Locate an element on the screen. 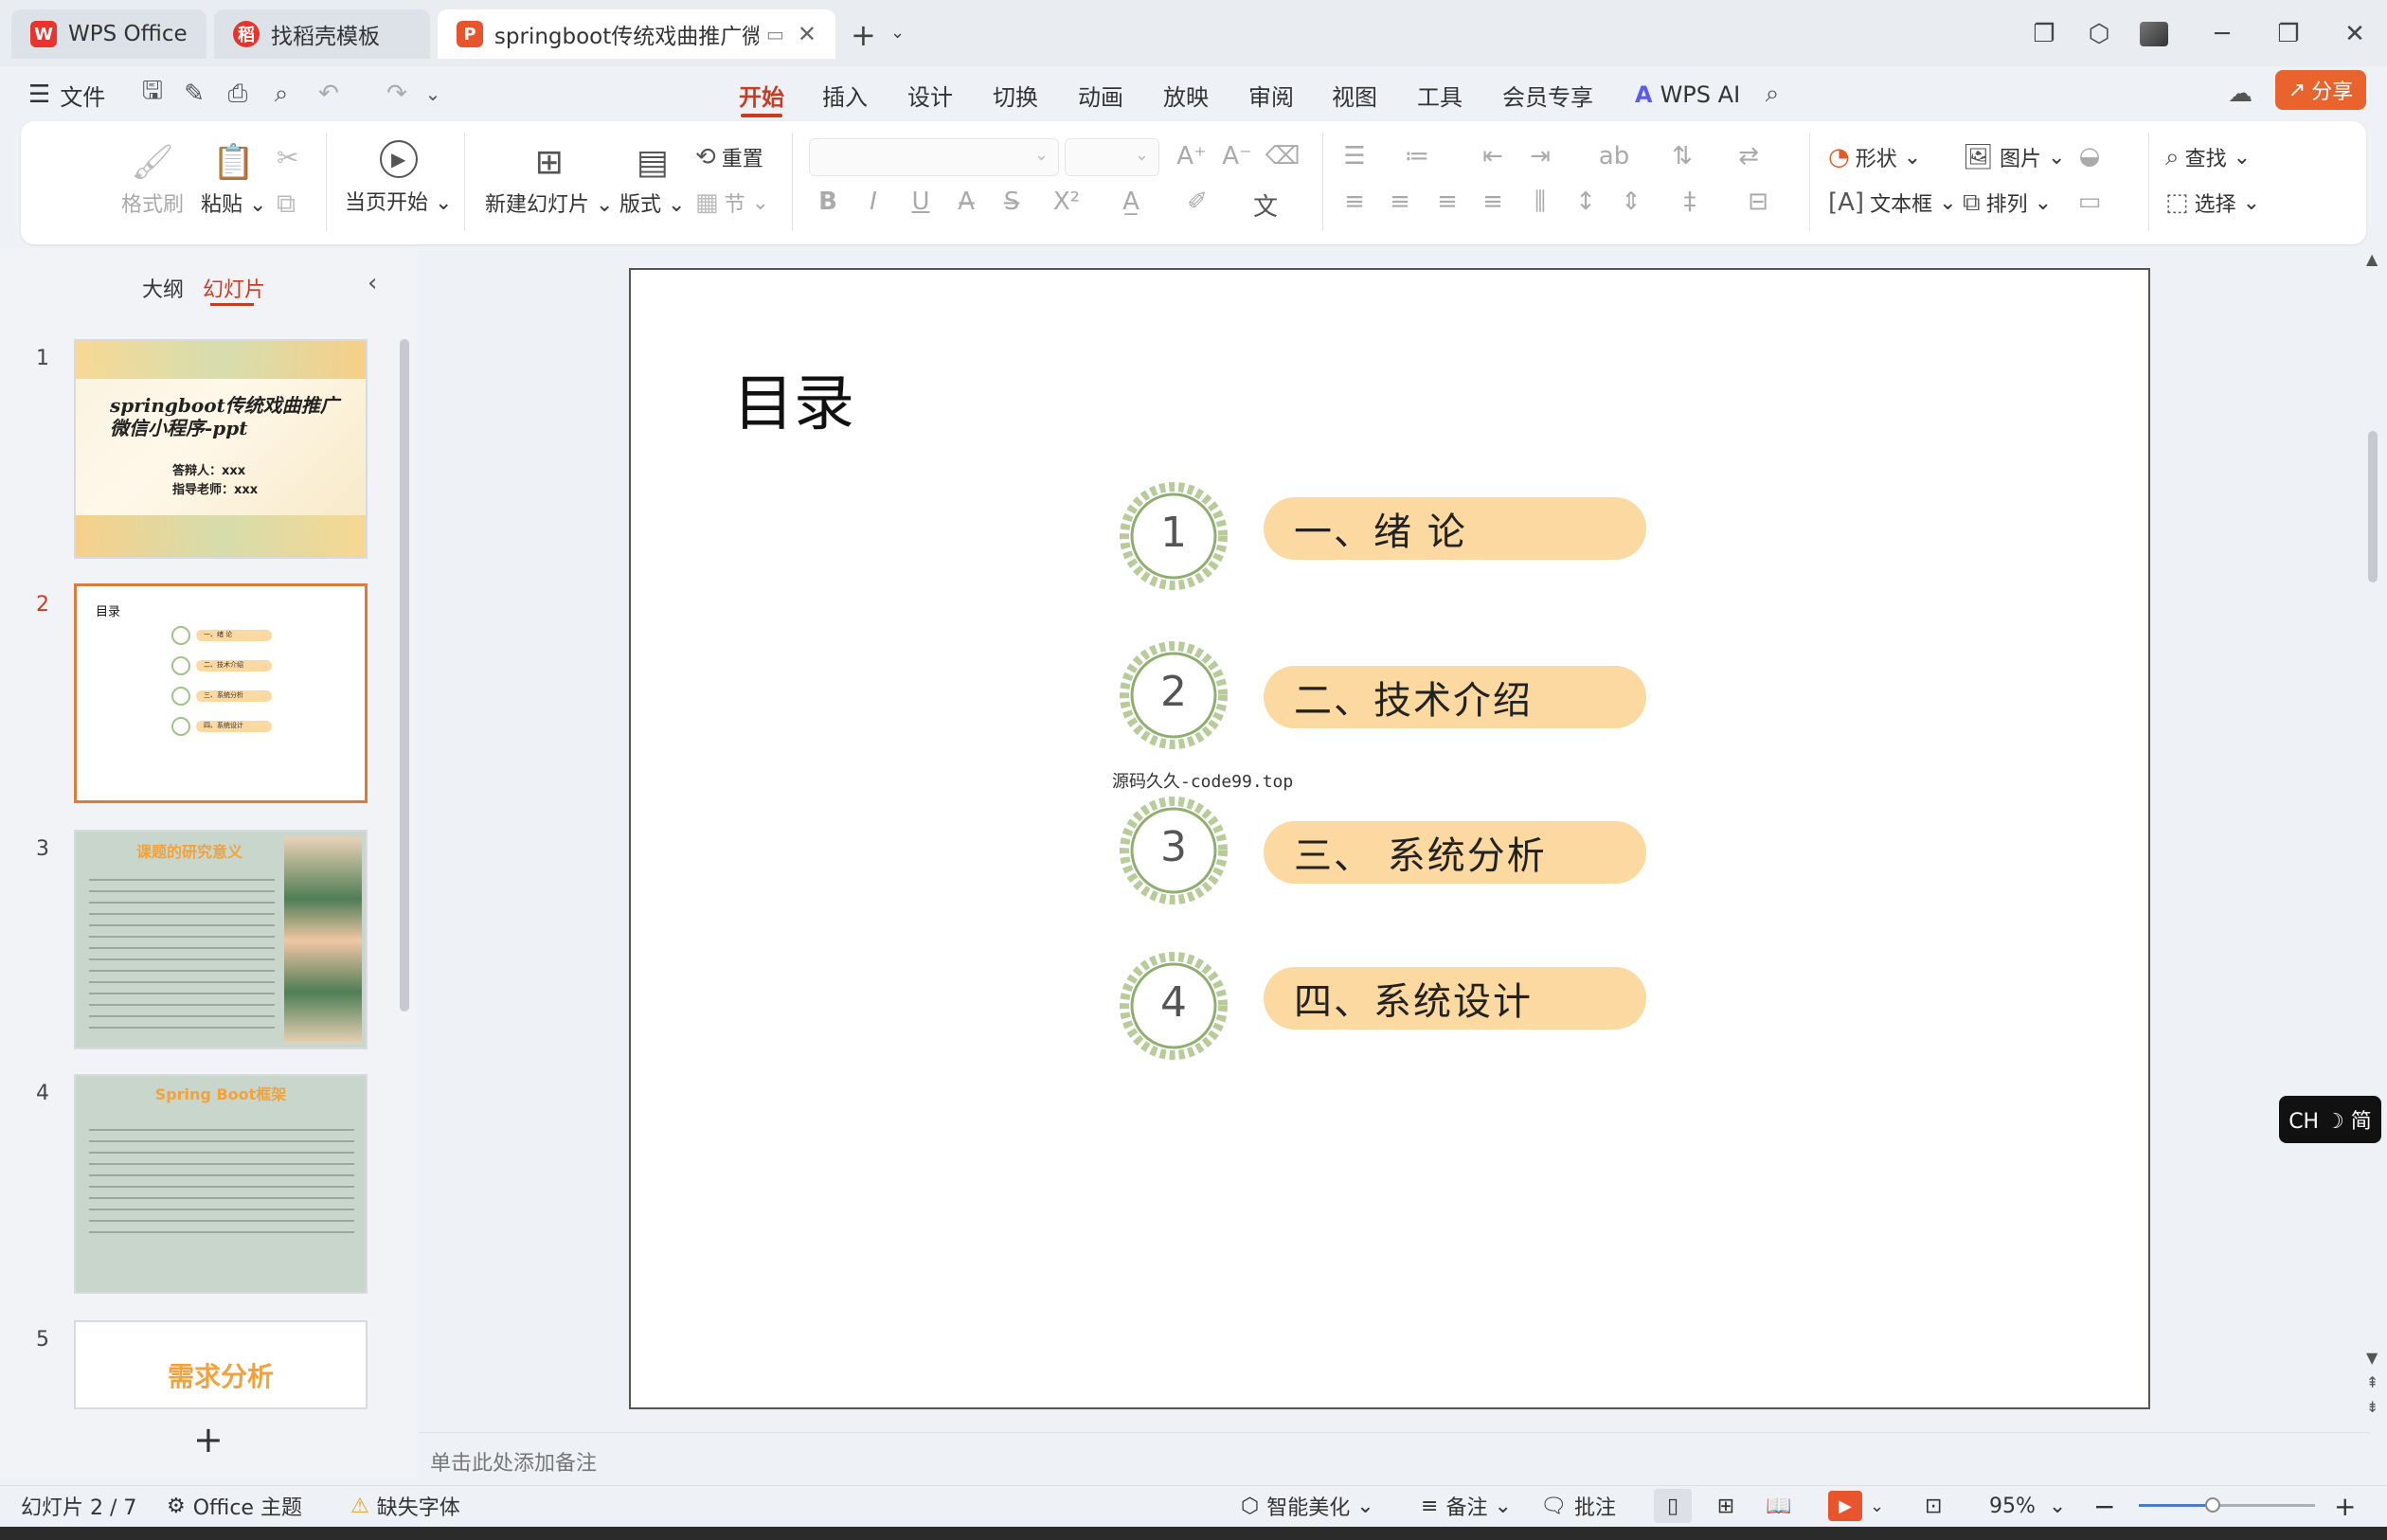 The width and height of the screenshot is (2387, 1540). wps-ai-button: A WPS AI is located at coordinates (1687, 95).